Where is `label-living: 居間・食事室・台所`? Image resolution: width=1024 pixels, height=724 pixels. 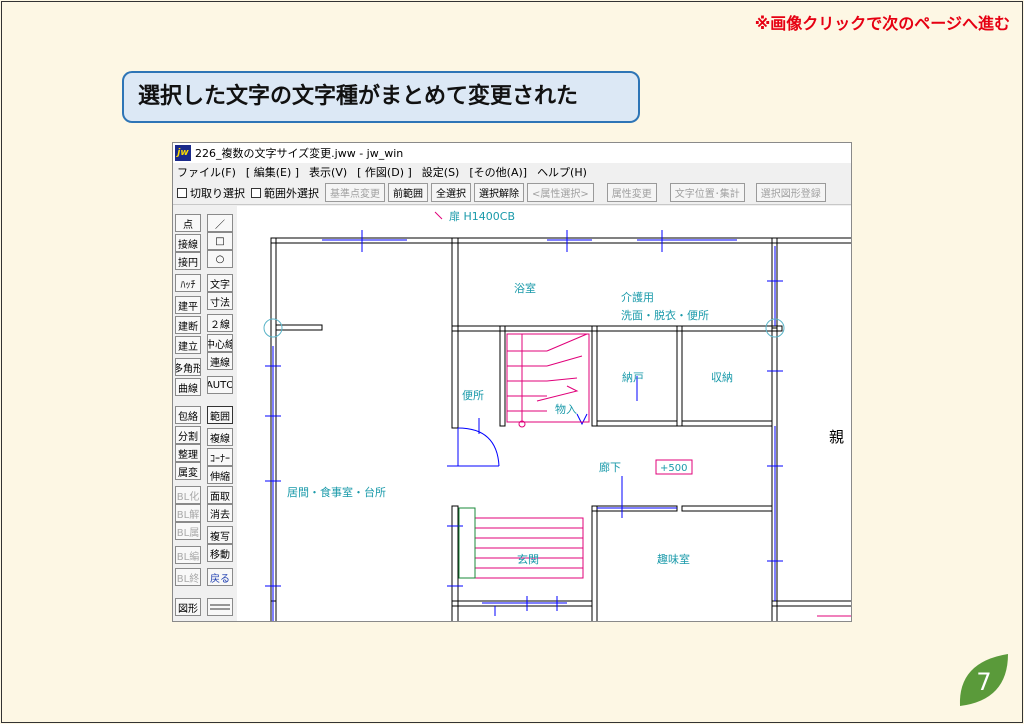 label-living: 居間・食事室・台所 is located at coordinates (336, 492).